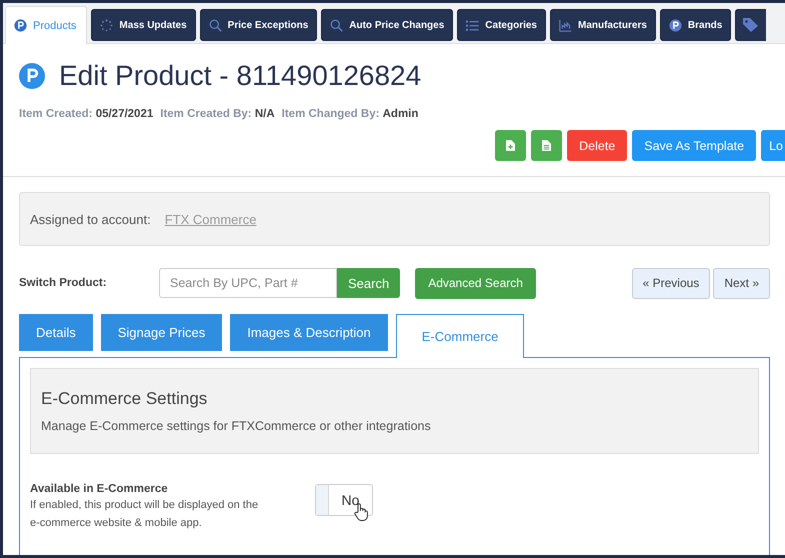 The width and height of the screenshot is (785, 558). I want to click on section-tab: E-Commerce, so click(460, 336).